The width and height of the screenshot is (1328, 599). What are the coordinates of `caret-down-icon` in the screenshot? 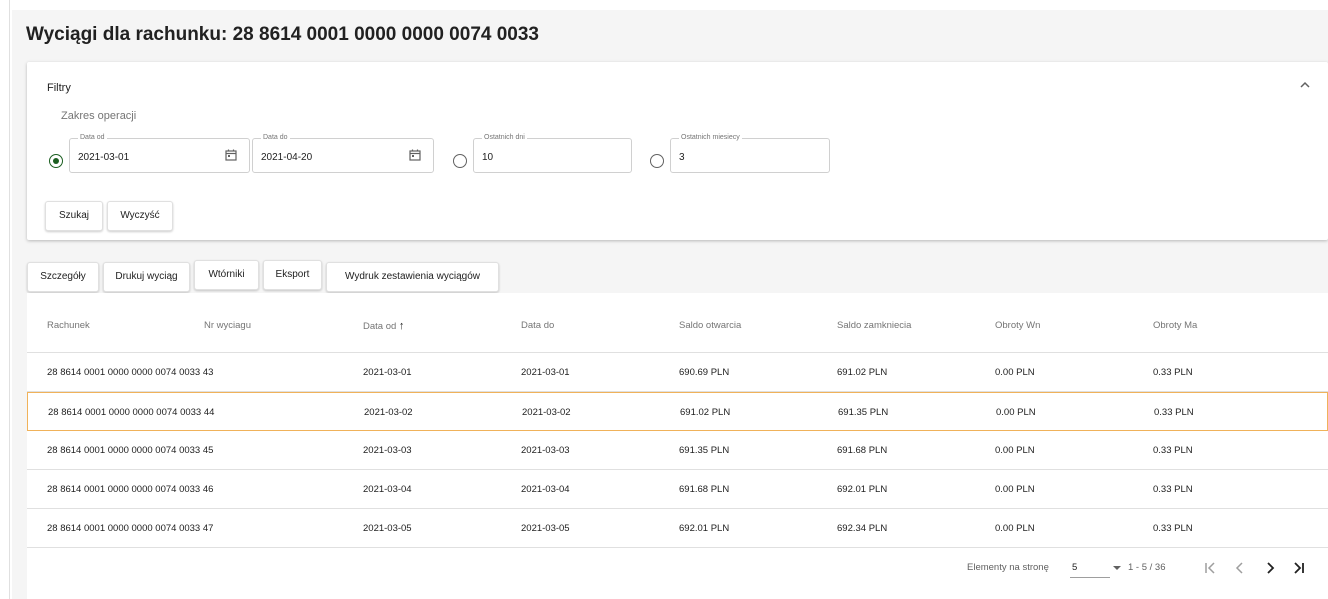 It's located at (1117, 568).